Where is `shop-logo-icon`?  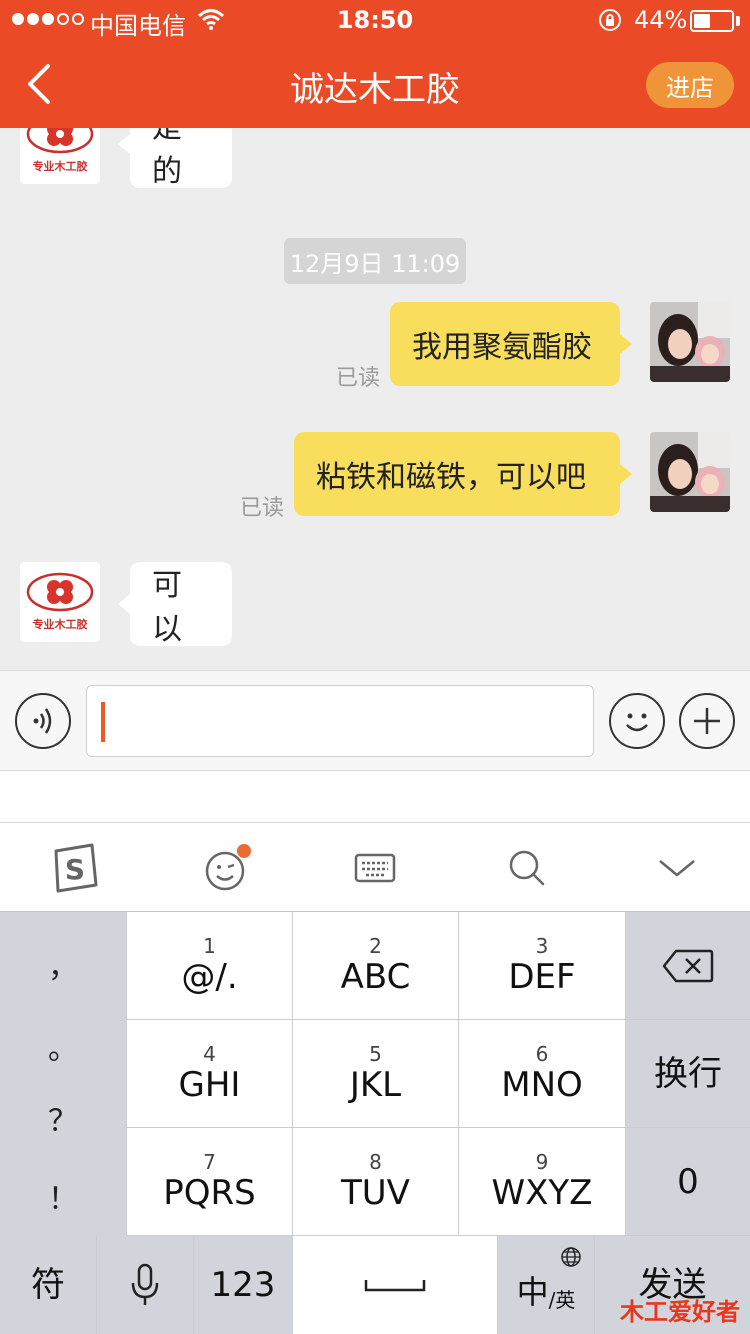
shop-logo-icon is located at coordinates (60, 141).